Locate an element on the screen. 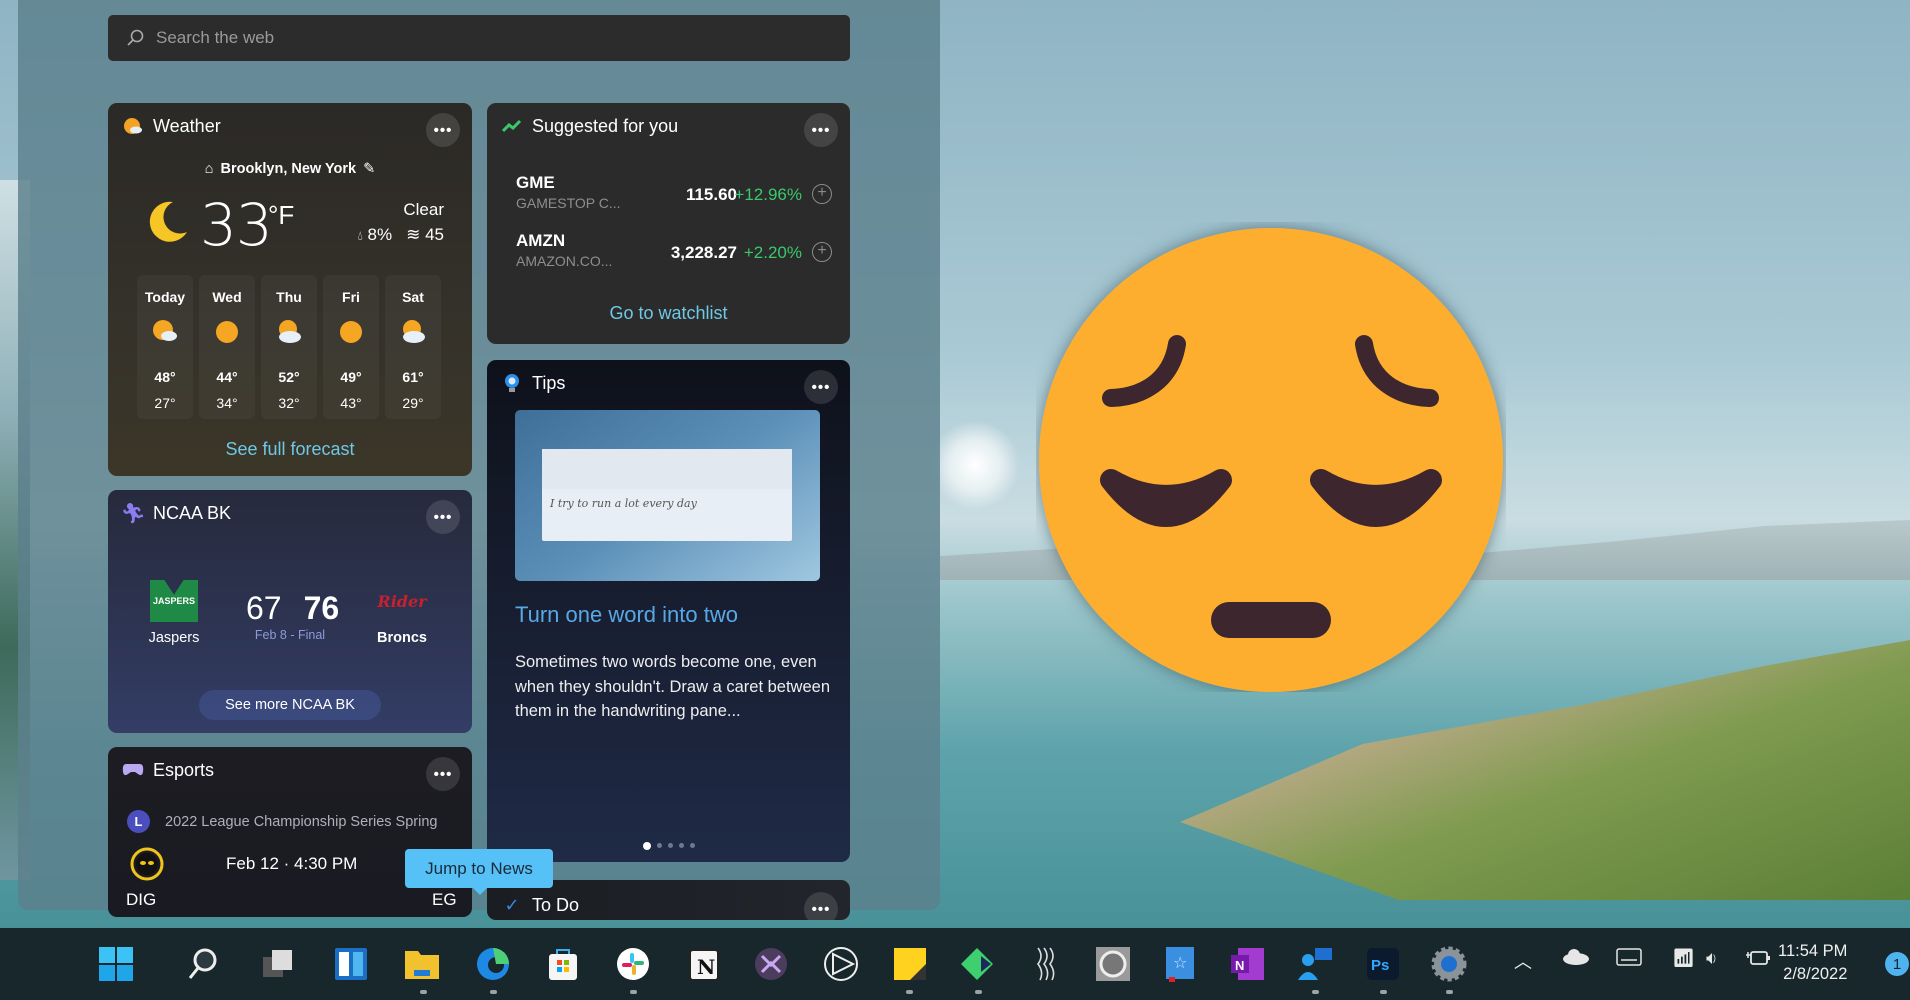  forecast-high: 44° is located at coordinates (227, 377).